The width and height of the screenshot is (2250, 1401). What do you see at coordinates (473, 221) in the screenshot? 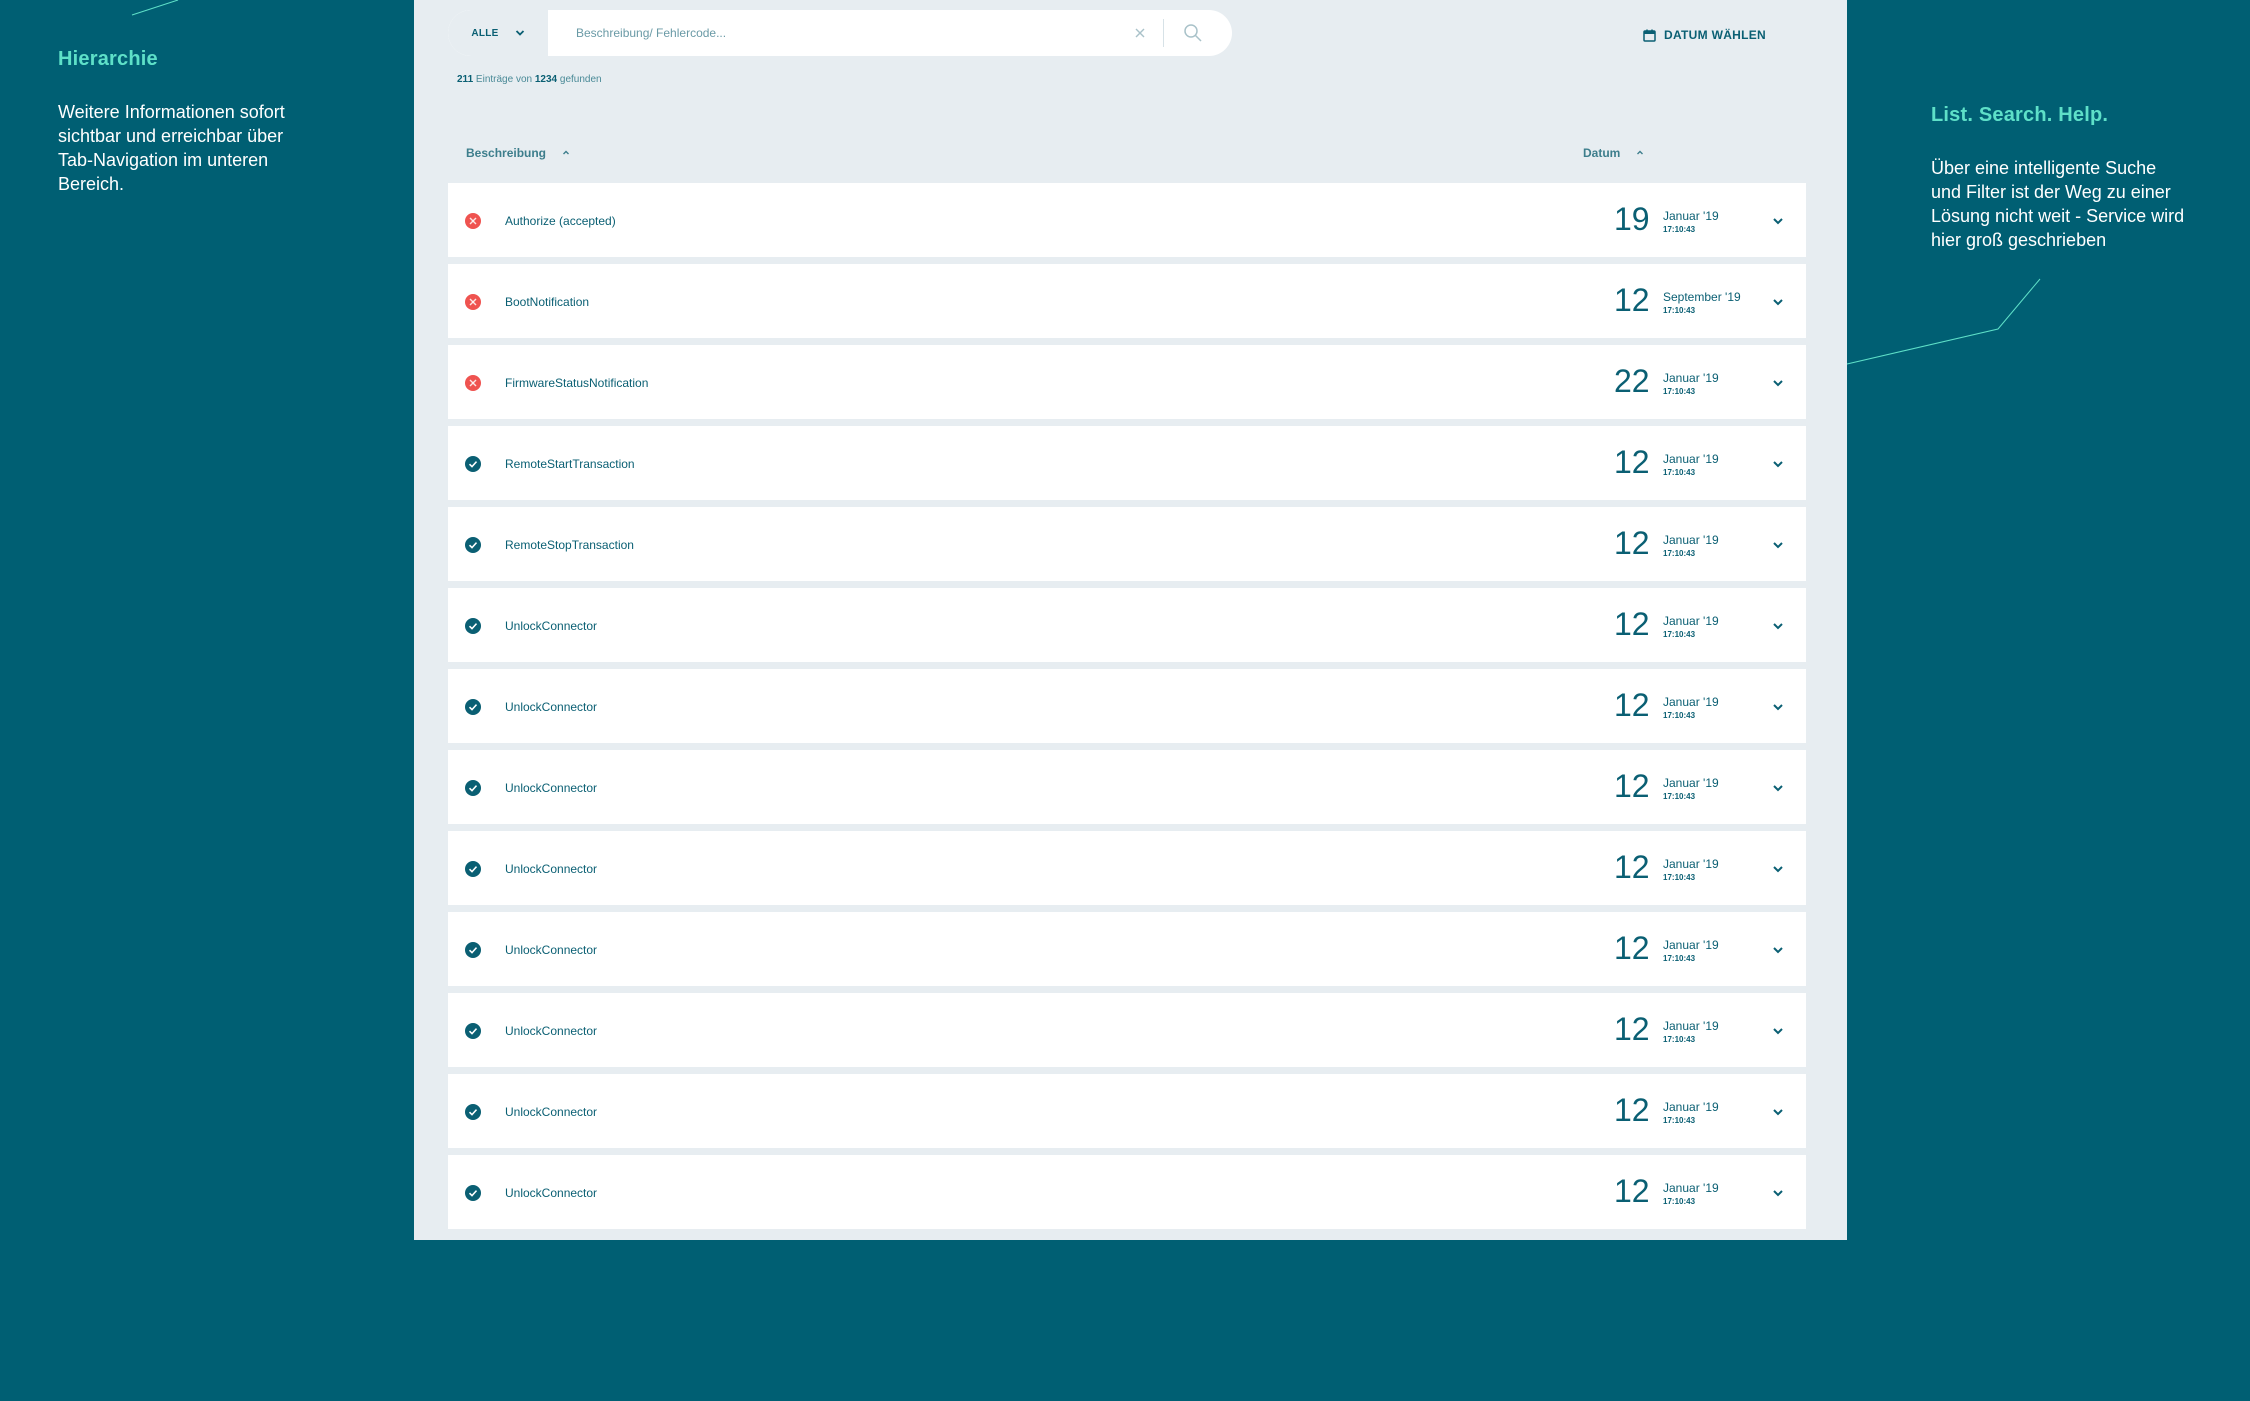
I see `error-x-circle-icon` at bounding box center [473, 221].